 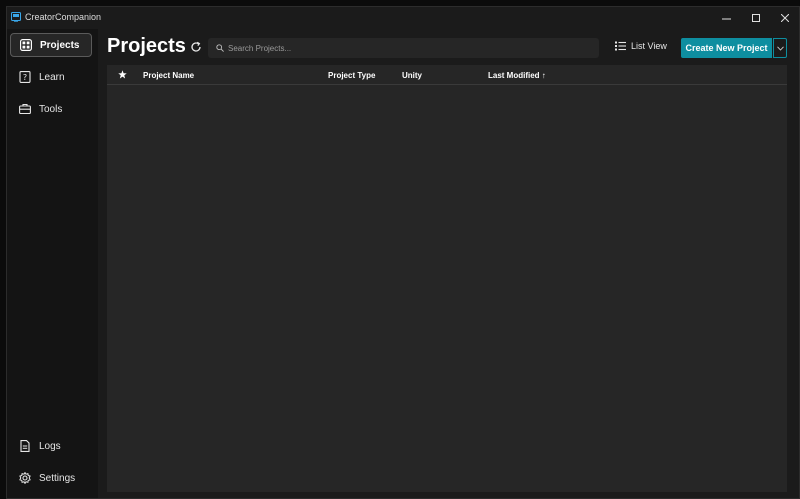 I want to click on sidebar-item-projects: Projects, so click(x=51, y=45).